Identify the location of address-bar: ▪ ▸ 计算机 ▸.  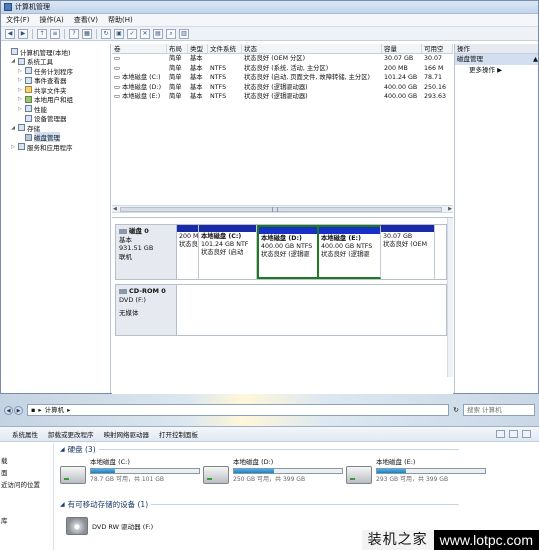
(238, 410).